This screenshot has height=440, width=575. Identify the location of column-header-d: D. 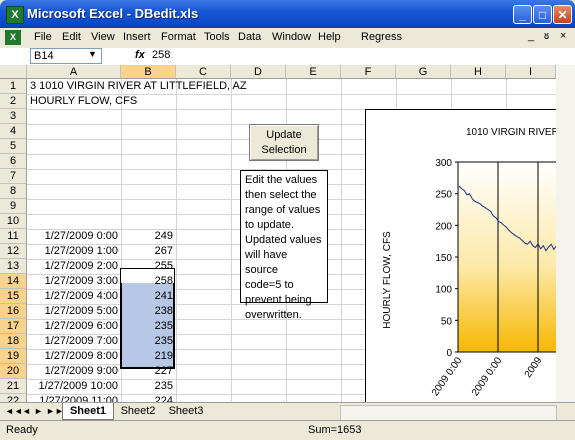
(258, 72).